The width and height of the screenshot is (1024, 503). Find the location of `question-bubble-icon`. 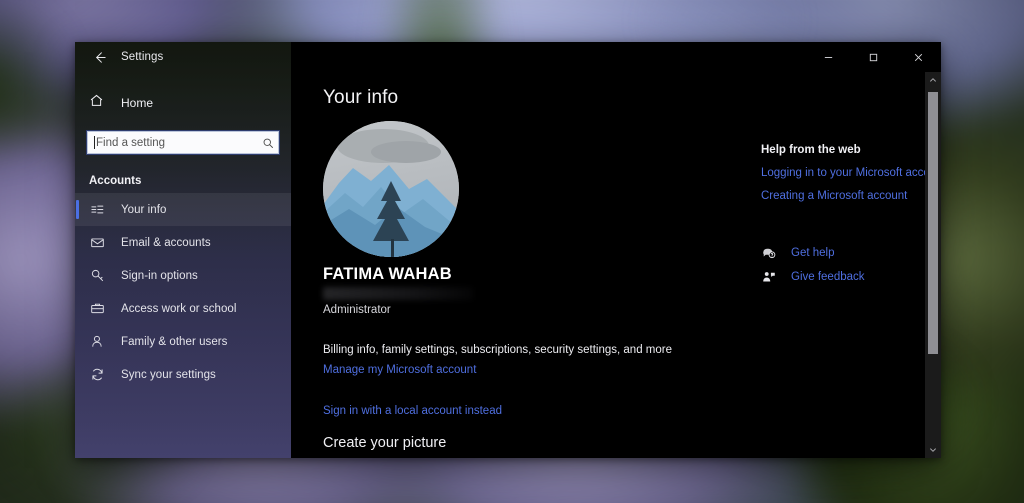

question-bubble-icon is located at coordinates (769, 253).